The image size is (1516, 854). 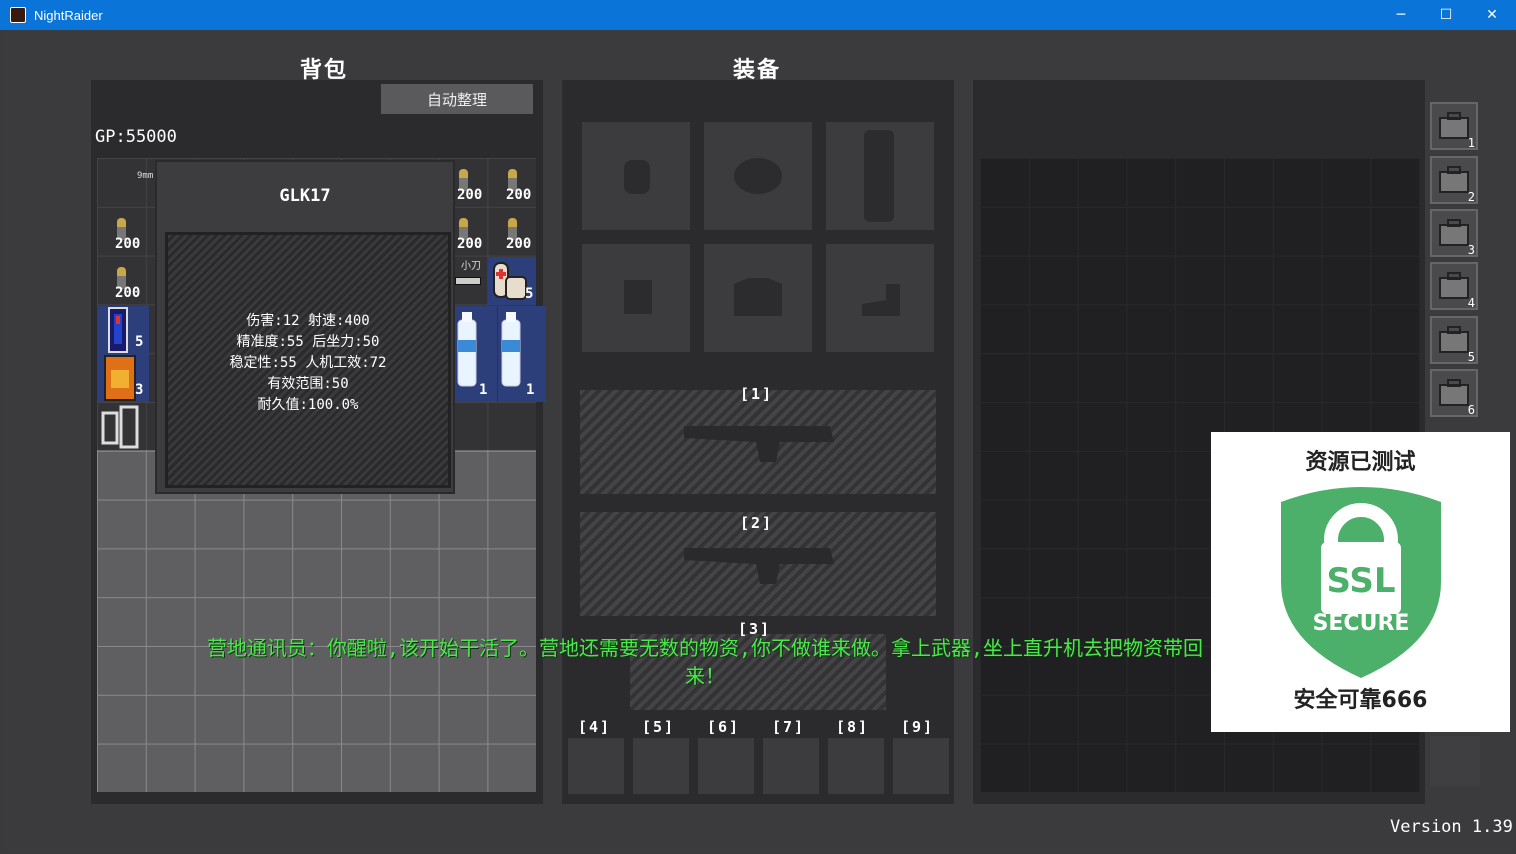 I want to click on gp-balance: GP:55000, so click(x=136, y=137).